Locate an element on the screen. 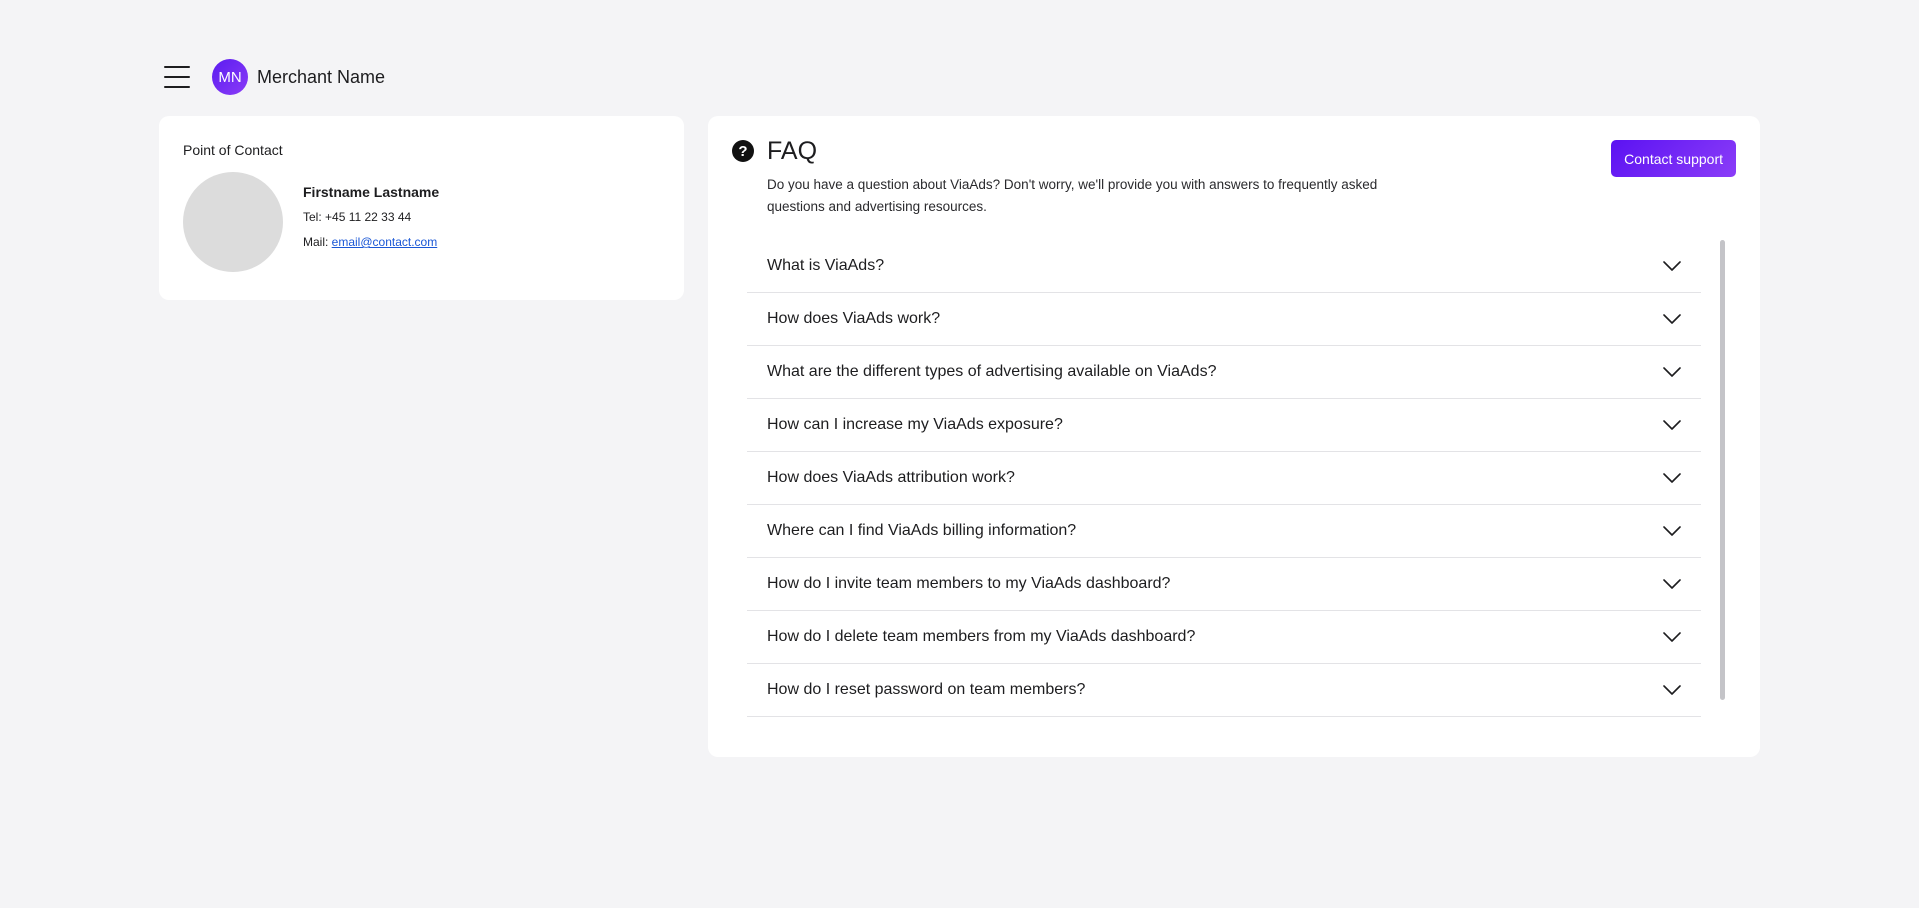  contact-mail-label: Mail: is located at coordinates (317, 242).